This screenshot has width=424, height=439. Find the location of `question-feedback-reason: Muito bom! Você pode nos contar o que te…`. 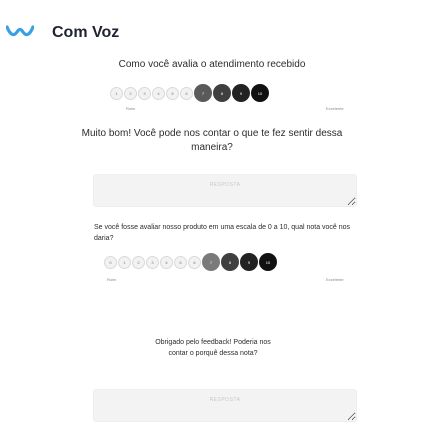

question-feedback-reason: Muito bom! Você pode nos contar o que te… is located at coordinates (212, 140).